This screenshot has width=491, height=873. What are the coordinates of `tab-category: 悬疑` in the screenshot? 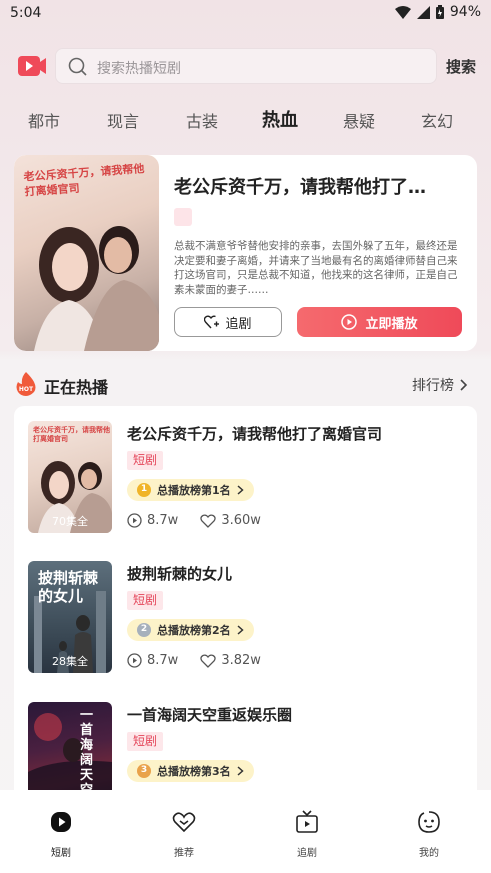 It's located at (359, 120).